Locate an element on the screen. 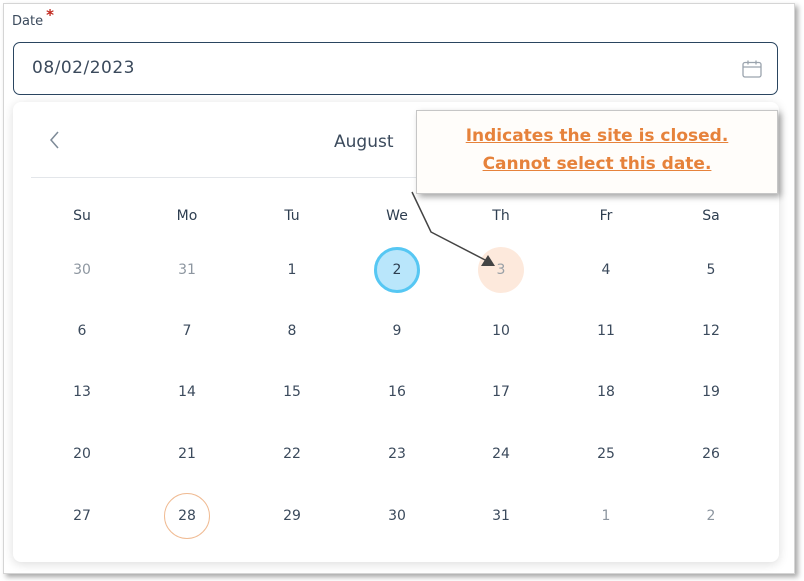 This screenshot has height=581, width=804. calendar-day: 15 is located at coordinates (292, 392).